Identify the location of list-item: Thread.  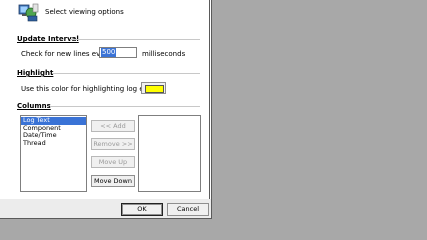
(53, 143).